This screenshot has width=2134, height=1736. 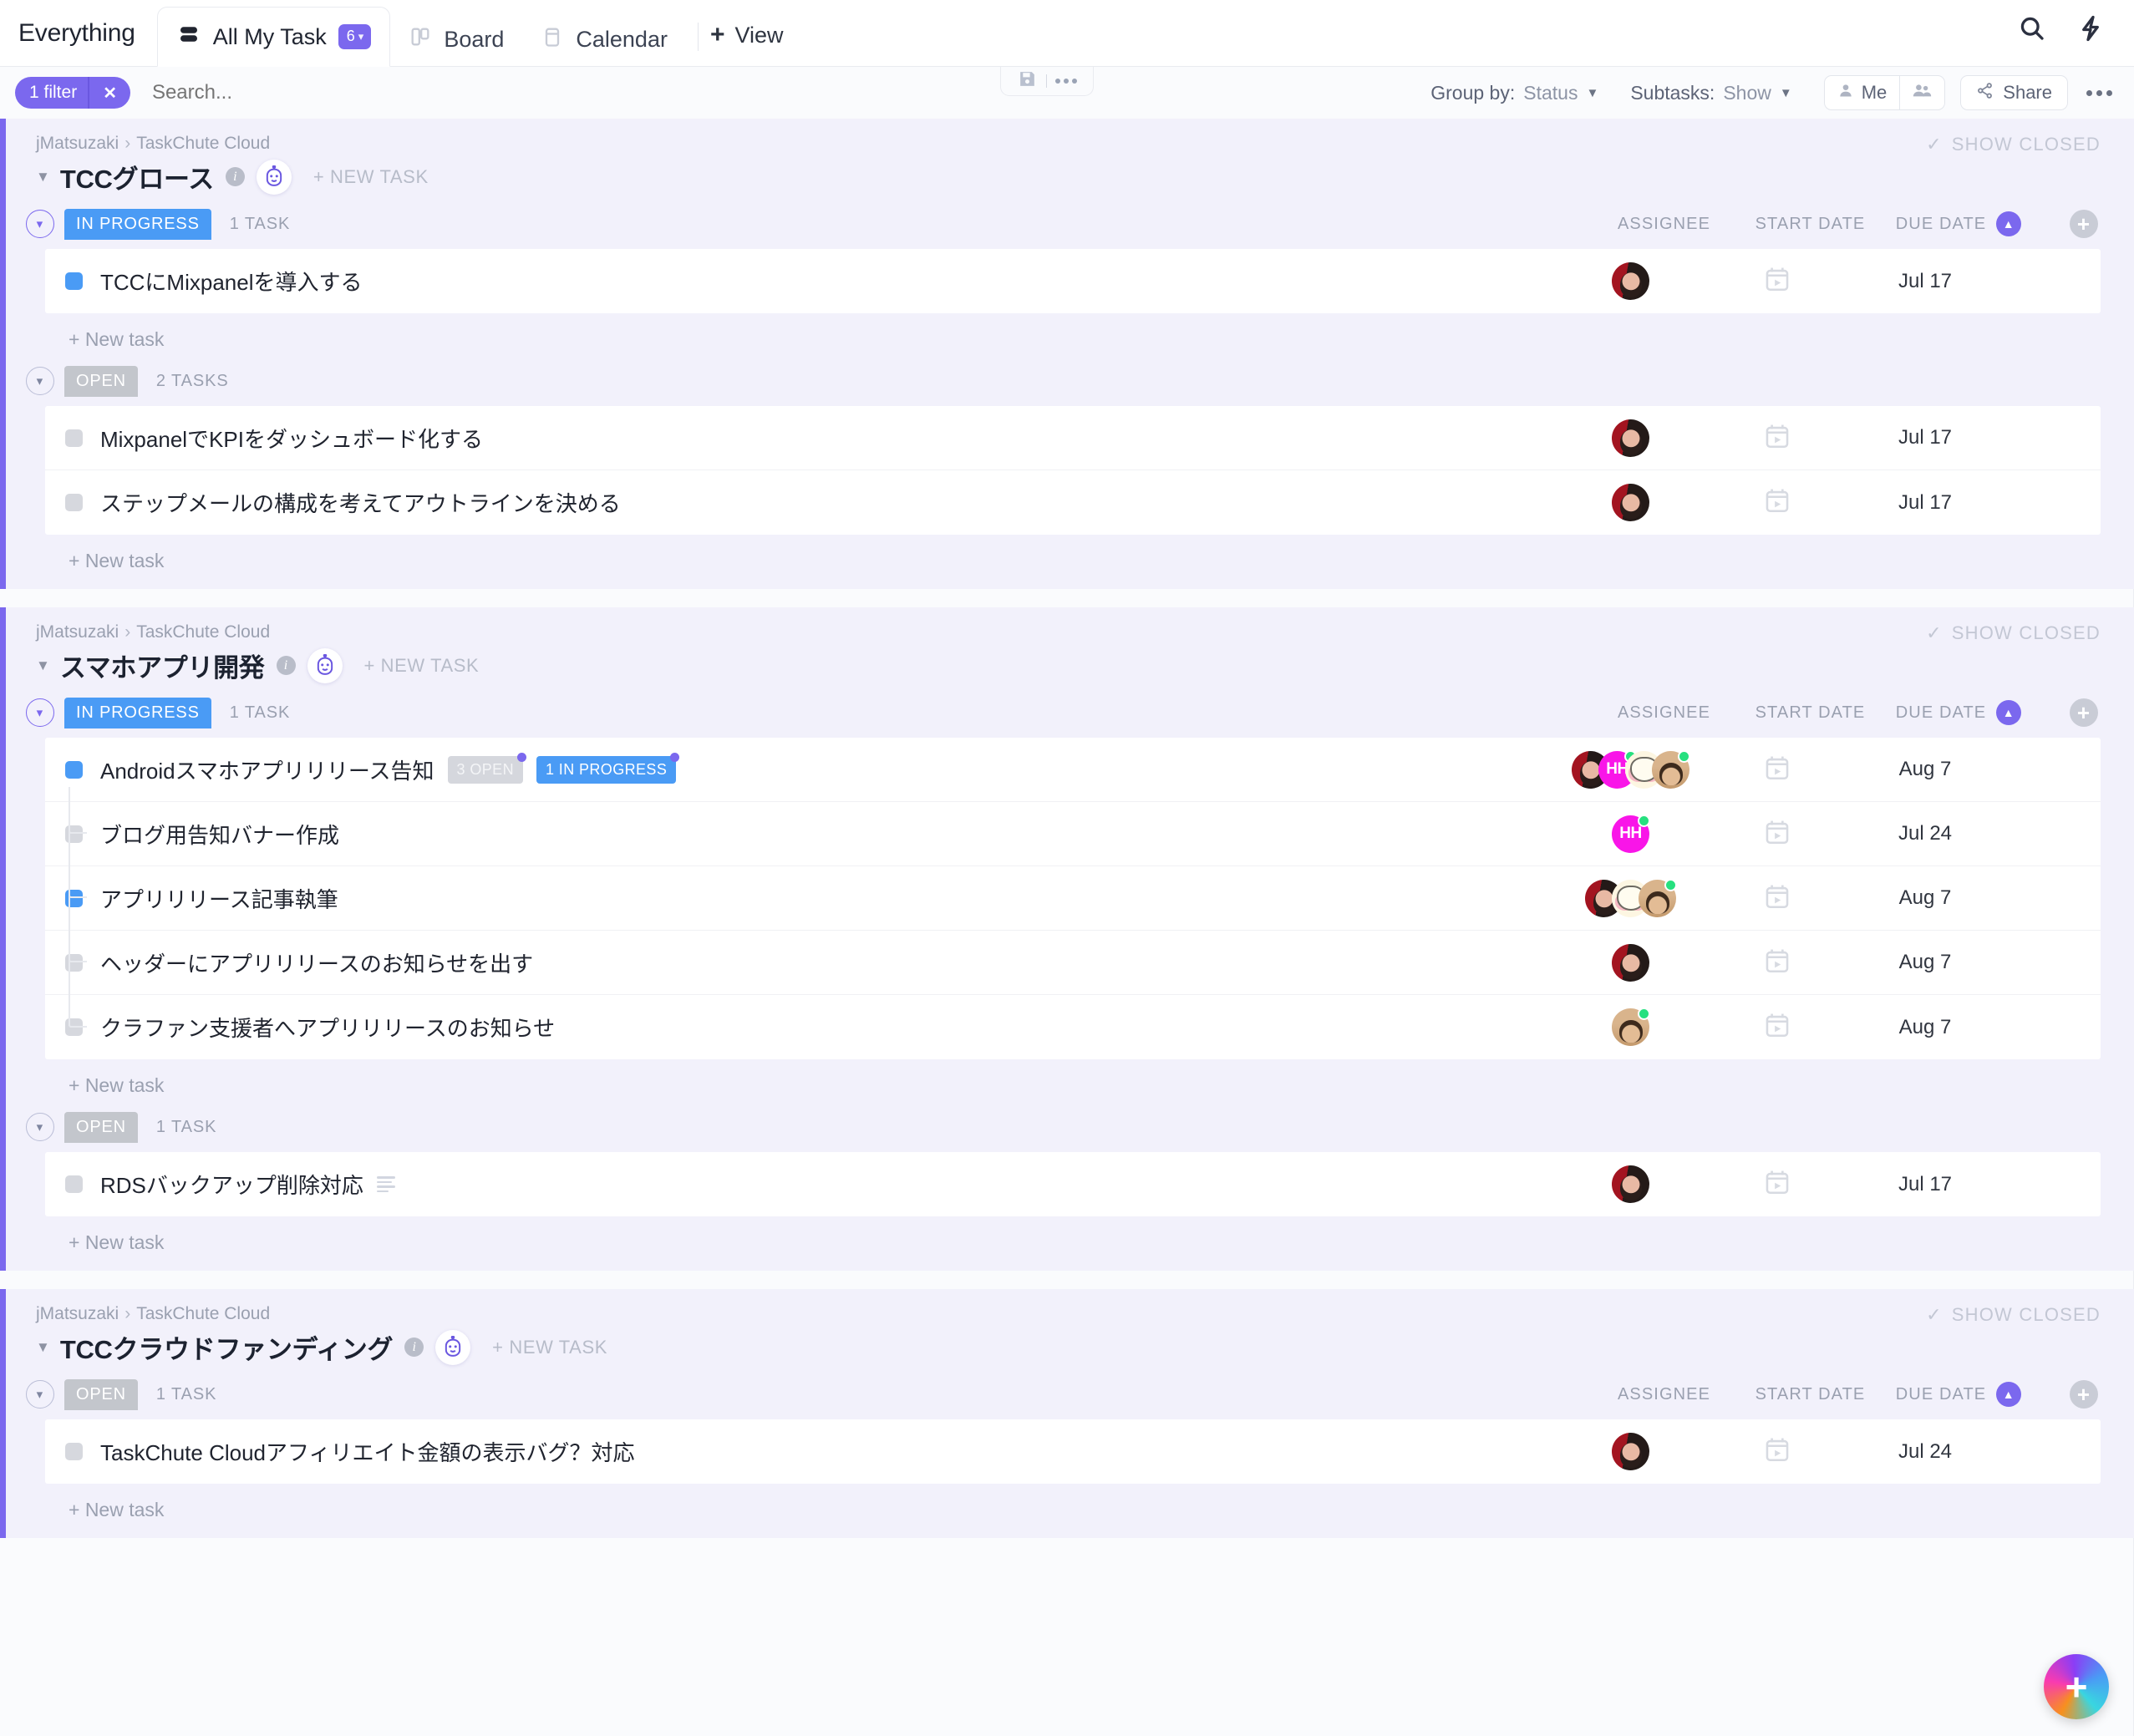 What do you see at coordinates (801, 946) in the screenshot?
I see `task-name-cell: ヘッダーにアプリリリースのお知らせを出す` at bounding box center [801, 946].